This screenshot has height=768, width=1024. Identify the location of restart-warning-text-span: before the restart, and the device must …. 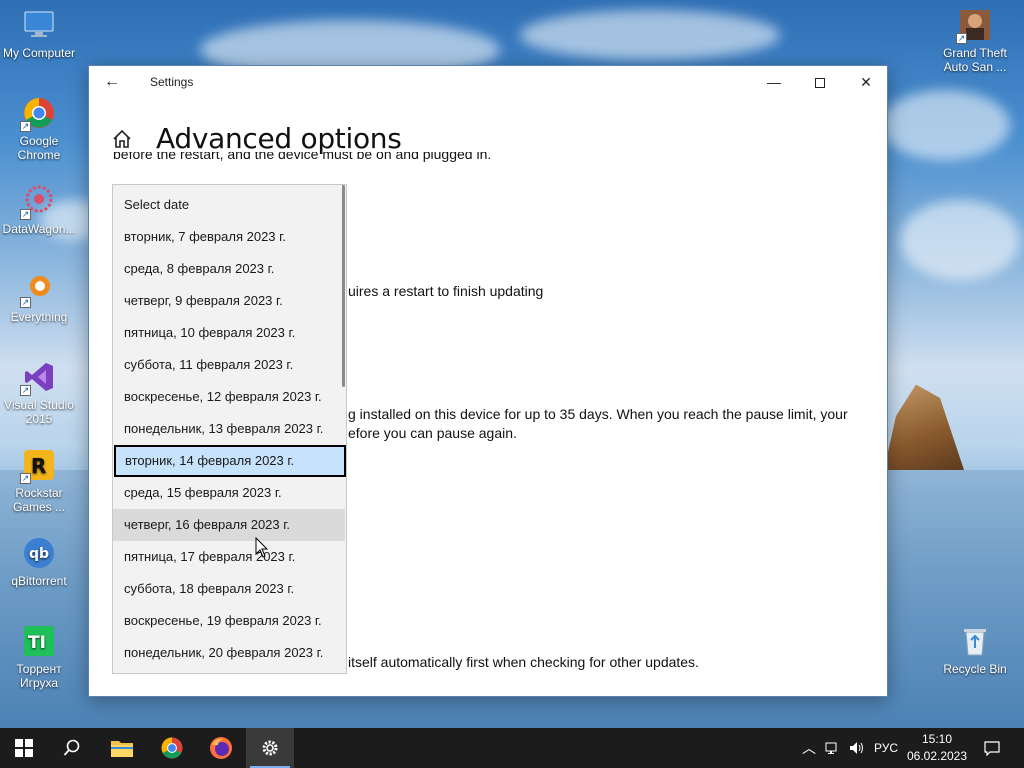
(302, 157).